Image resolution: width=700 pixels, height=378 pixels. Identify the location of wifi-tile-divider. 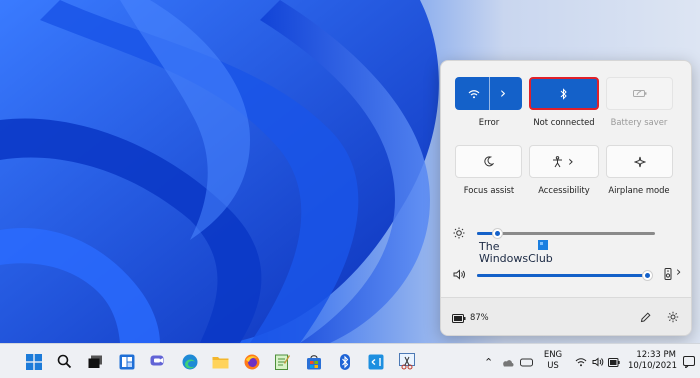
(489, 93).